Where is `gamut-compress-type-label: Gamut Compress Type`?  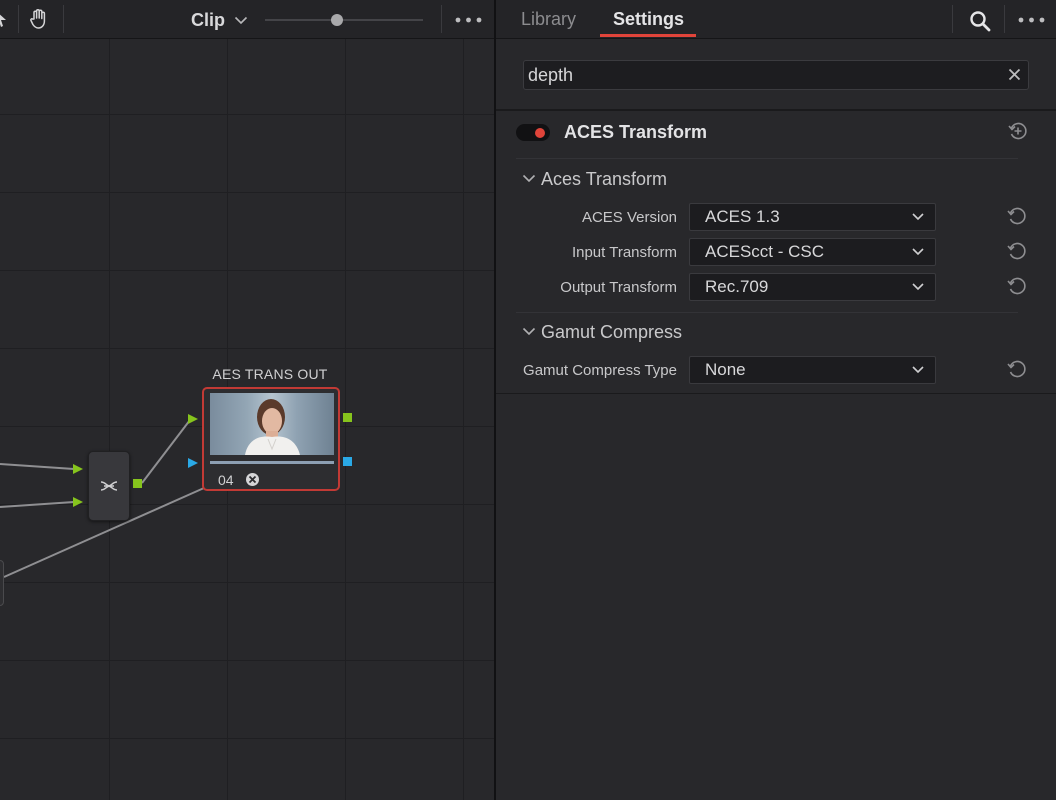
gamut-compress-type-label: Gamut Compress Type is located at coordinates (600, 370).